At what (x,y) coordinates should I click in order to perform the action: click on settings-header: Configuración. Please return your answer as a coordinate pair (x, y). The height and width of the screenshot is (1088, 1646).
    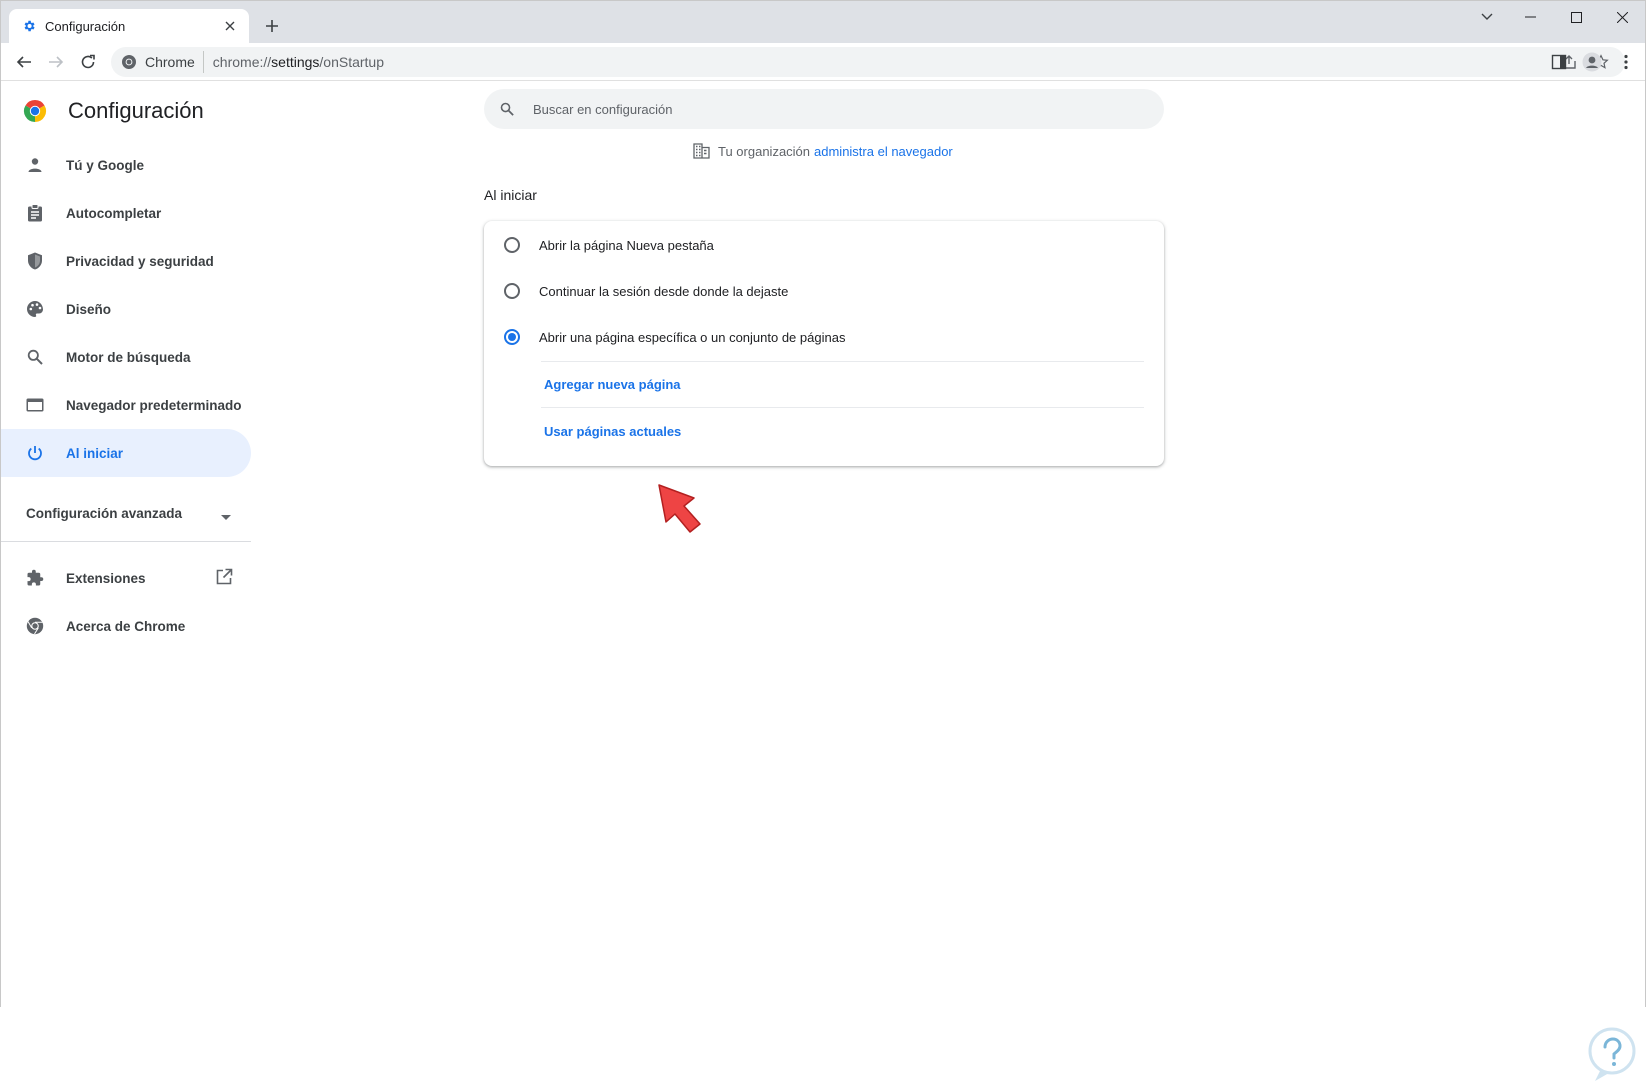
    Looking at the image, I should click on (113, 111).